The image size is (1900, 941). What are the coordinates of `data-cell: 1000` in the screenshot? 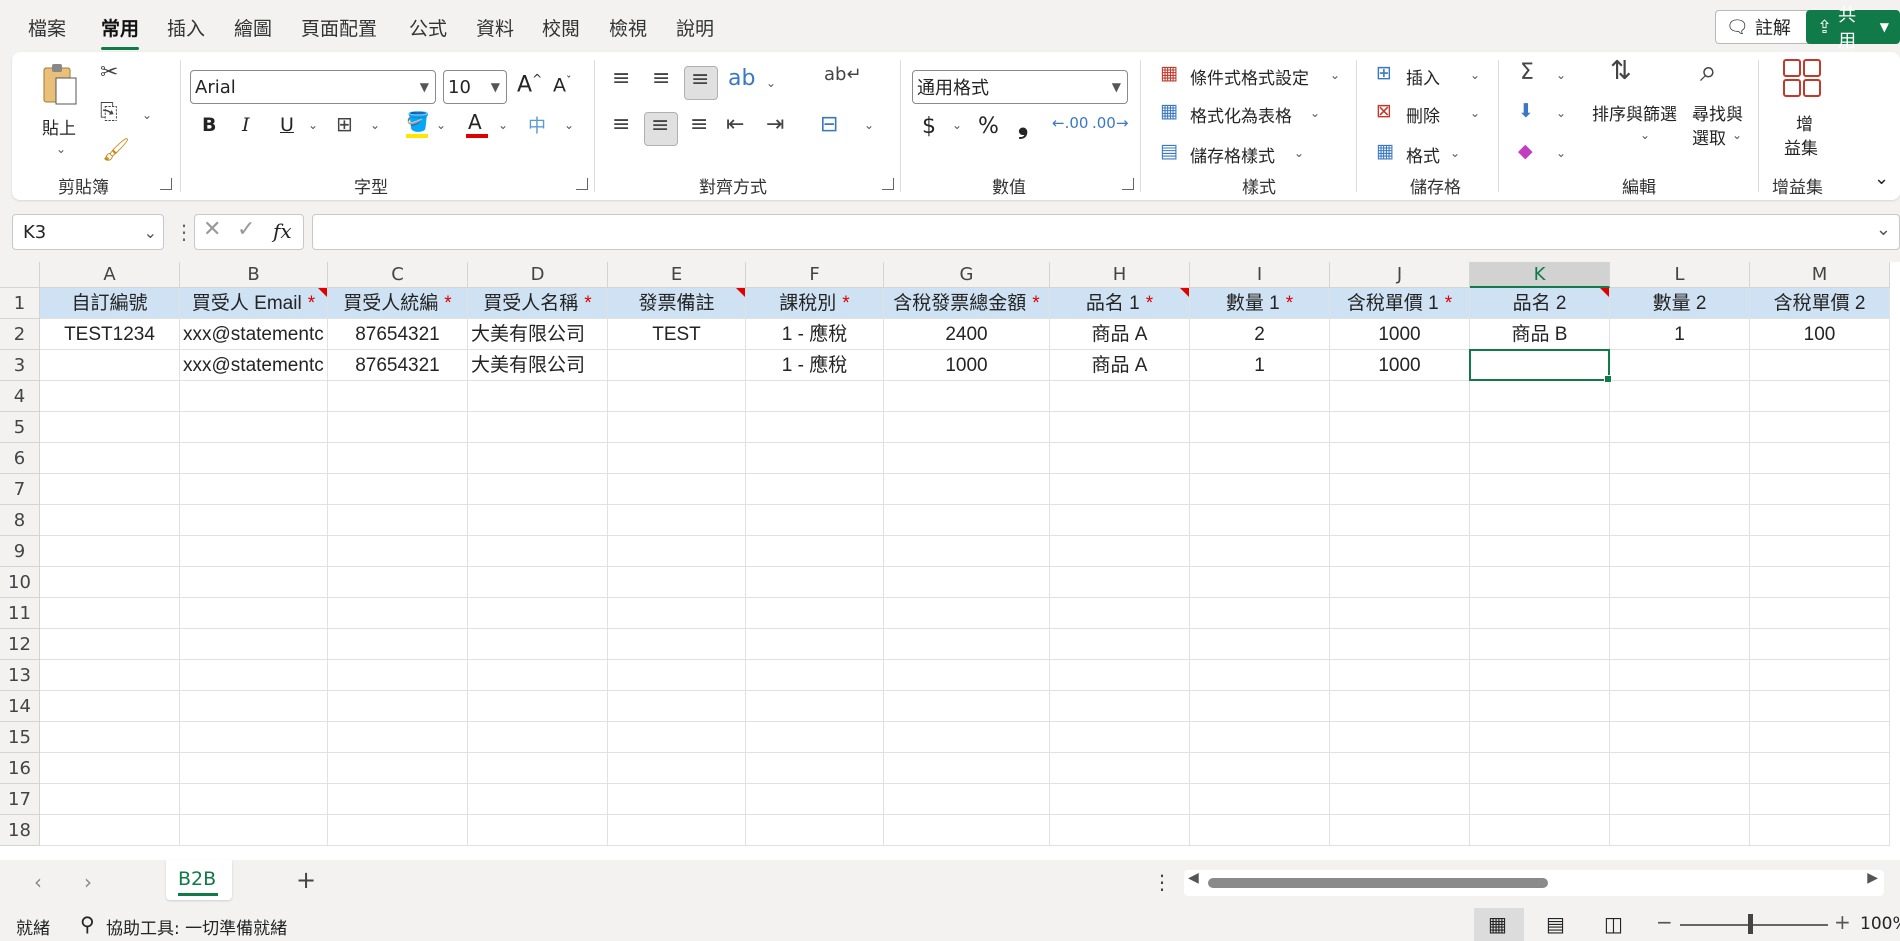 It's located at (967, 365).